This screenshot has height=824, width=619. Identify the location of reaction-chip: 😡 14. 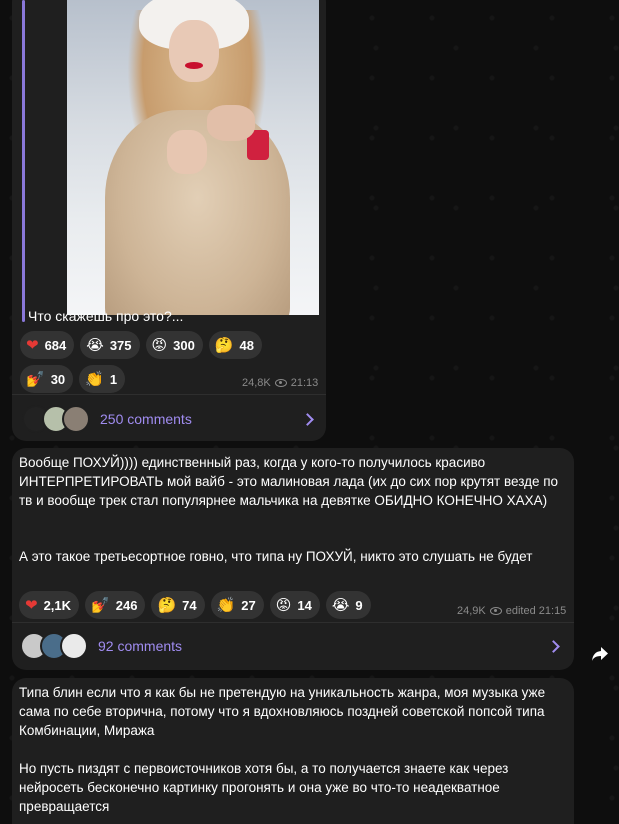
(294, 605).